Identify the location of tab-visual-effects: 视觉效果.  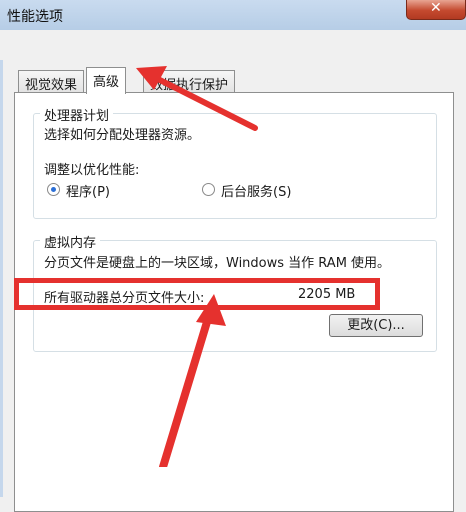
(51, 81).